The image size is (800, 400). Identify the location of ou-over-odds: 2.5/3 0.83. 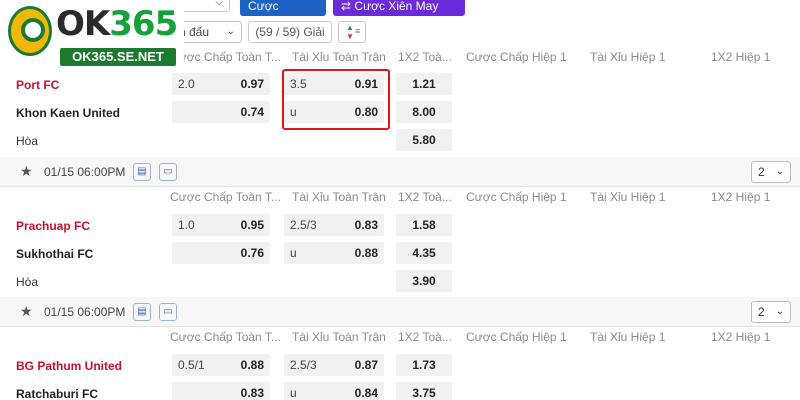
(334, 225).